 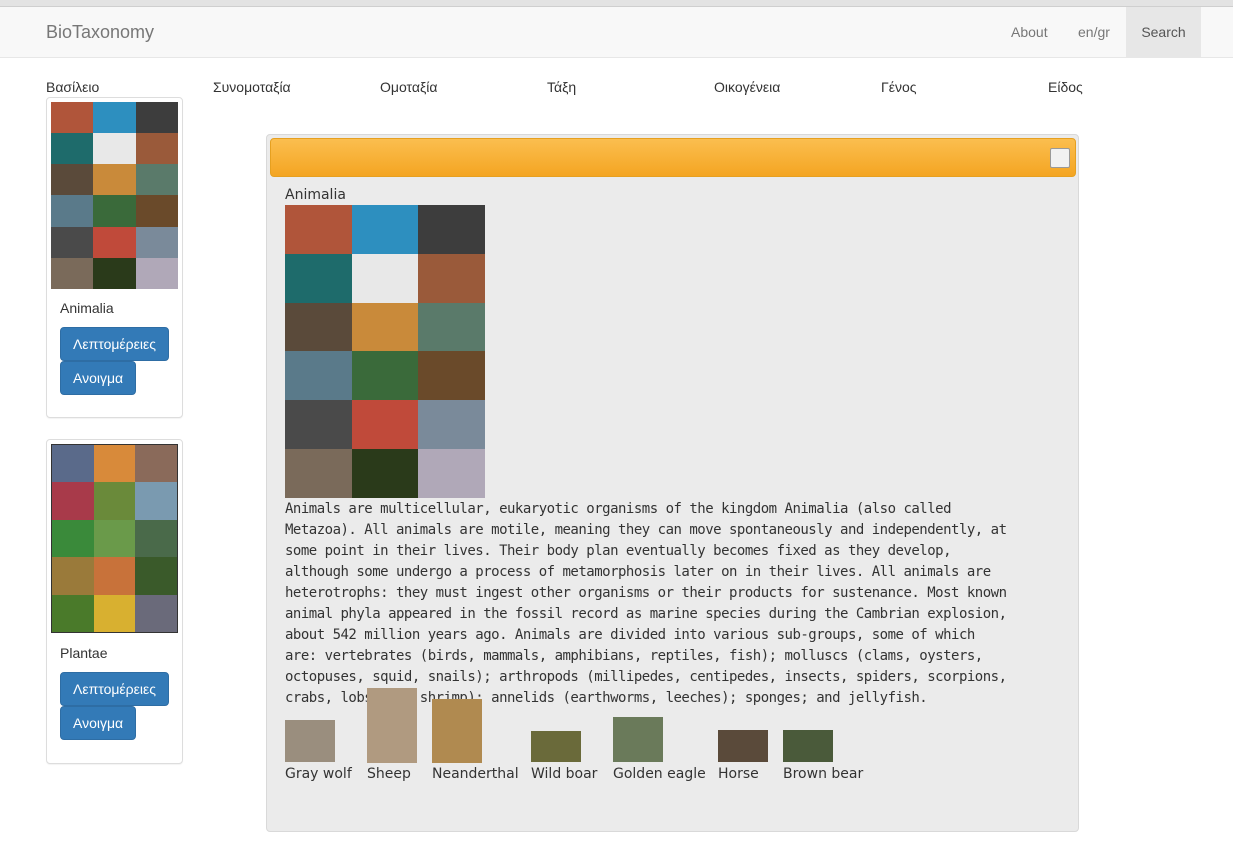 I want to click on panel-collapse-checkbox, so click(x=1060, y=158).